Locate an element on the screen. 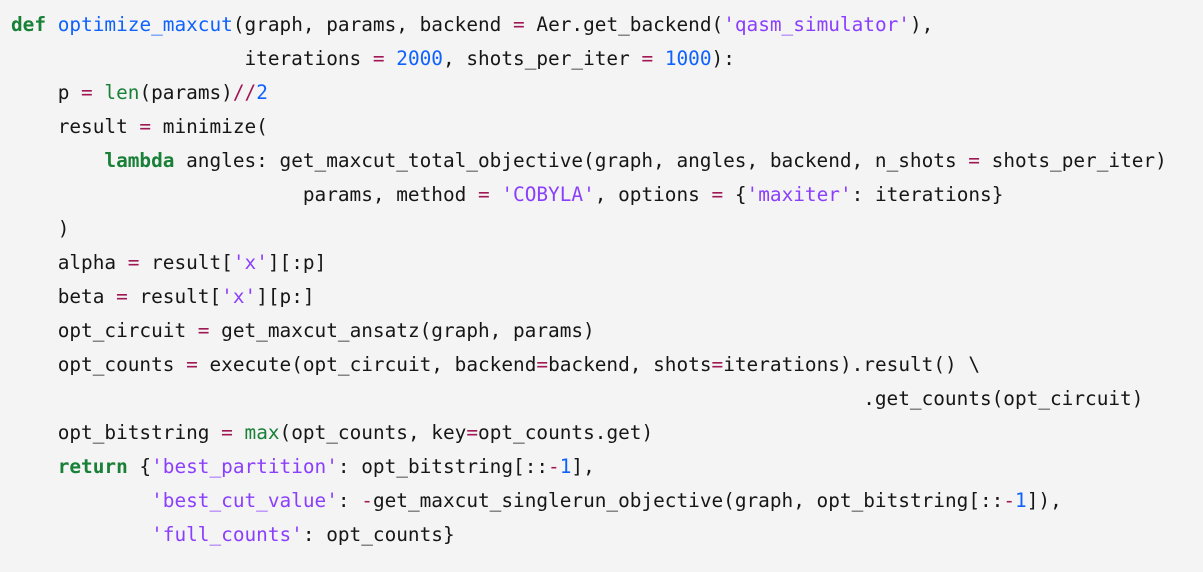 The height and width of the screenshot is (572, 1203). code-token-text: execute(opt_circuit, backend is located at coordinates (367, 364).